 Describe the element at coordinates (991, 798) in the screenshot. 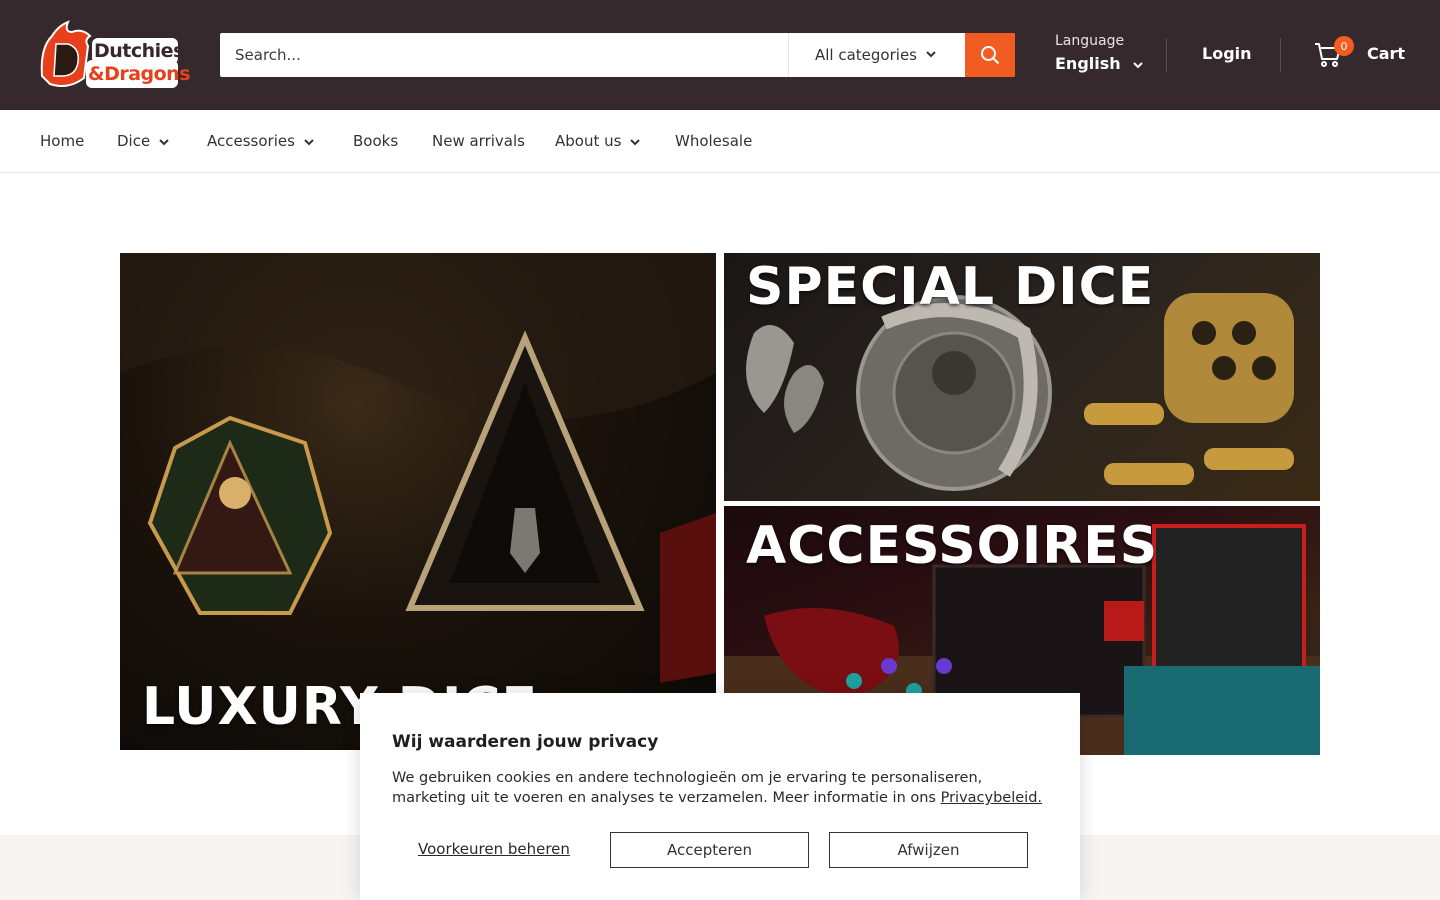

I see `privacy-policy-link: Privacybeleid.` at that location.